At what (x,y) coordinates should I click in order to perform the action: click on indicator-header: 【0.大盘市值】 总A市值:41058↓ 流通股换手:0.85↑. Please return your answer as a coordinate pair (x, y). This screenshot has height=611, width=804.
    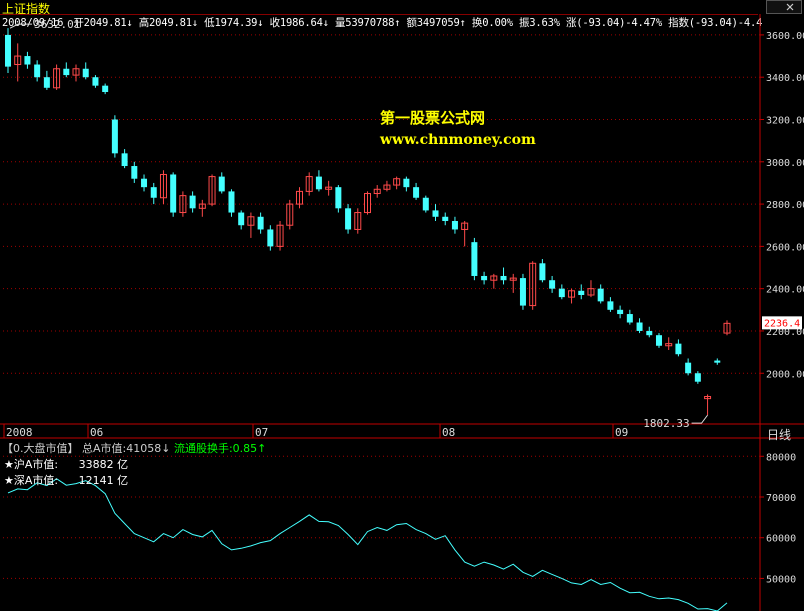
    Looking at the image, I should click on (134, 448).